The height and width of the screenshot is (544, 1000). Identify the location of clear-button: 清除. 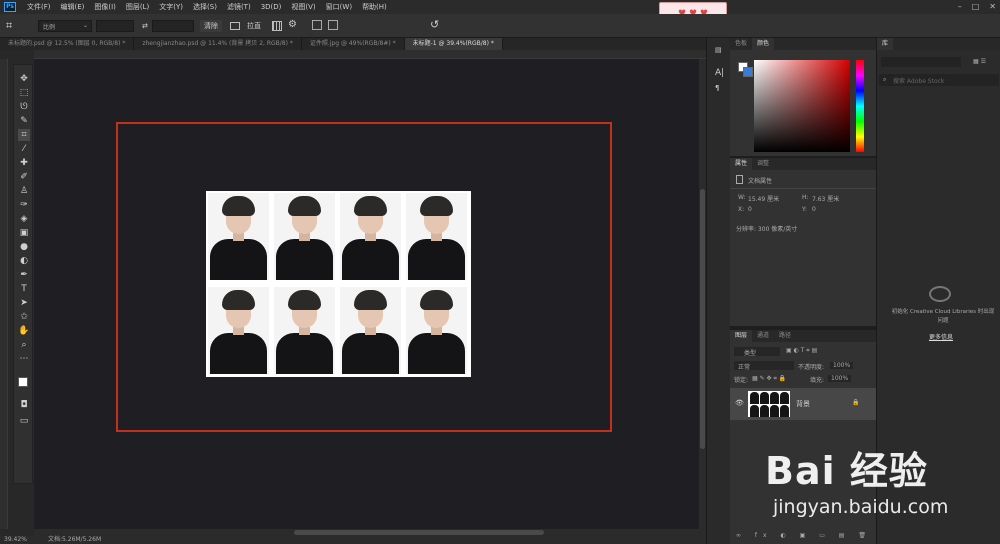
(211, 26).